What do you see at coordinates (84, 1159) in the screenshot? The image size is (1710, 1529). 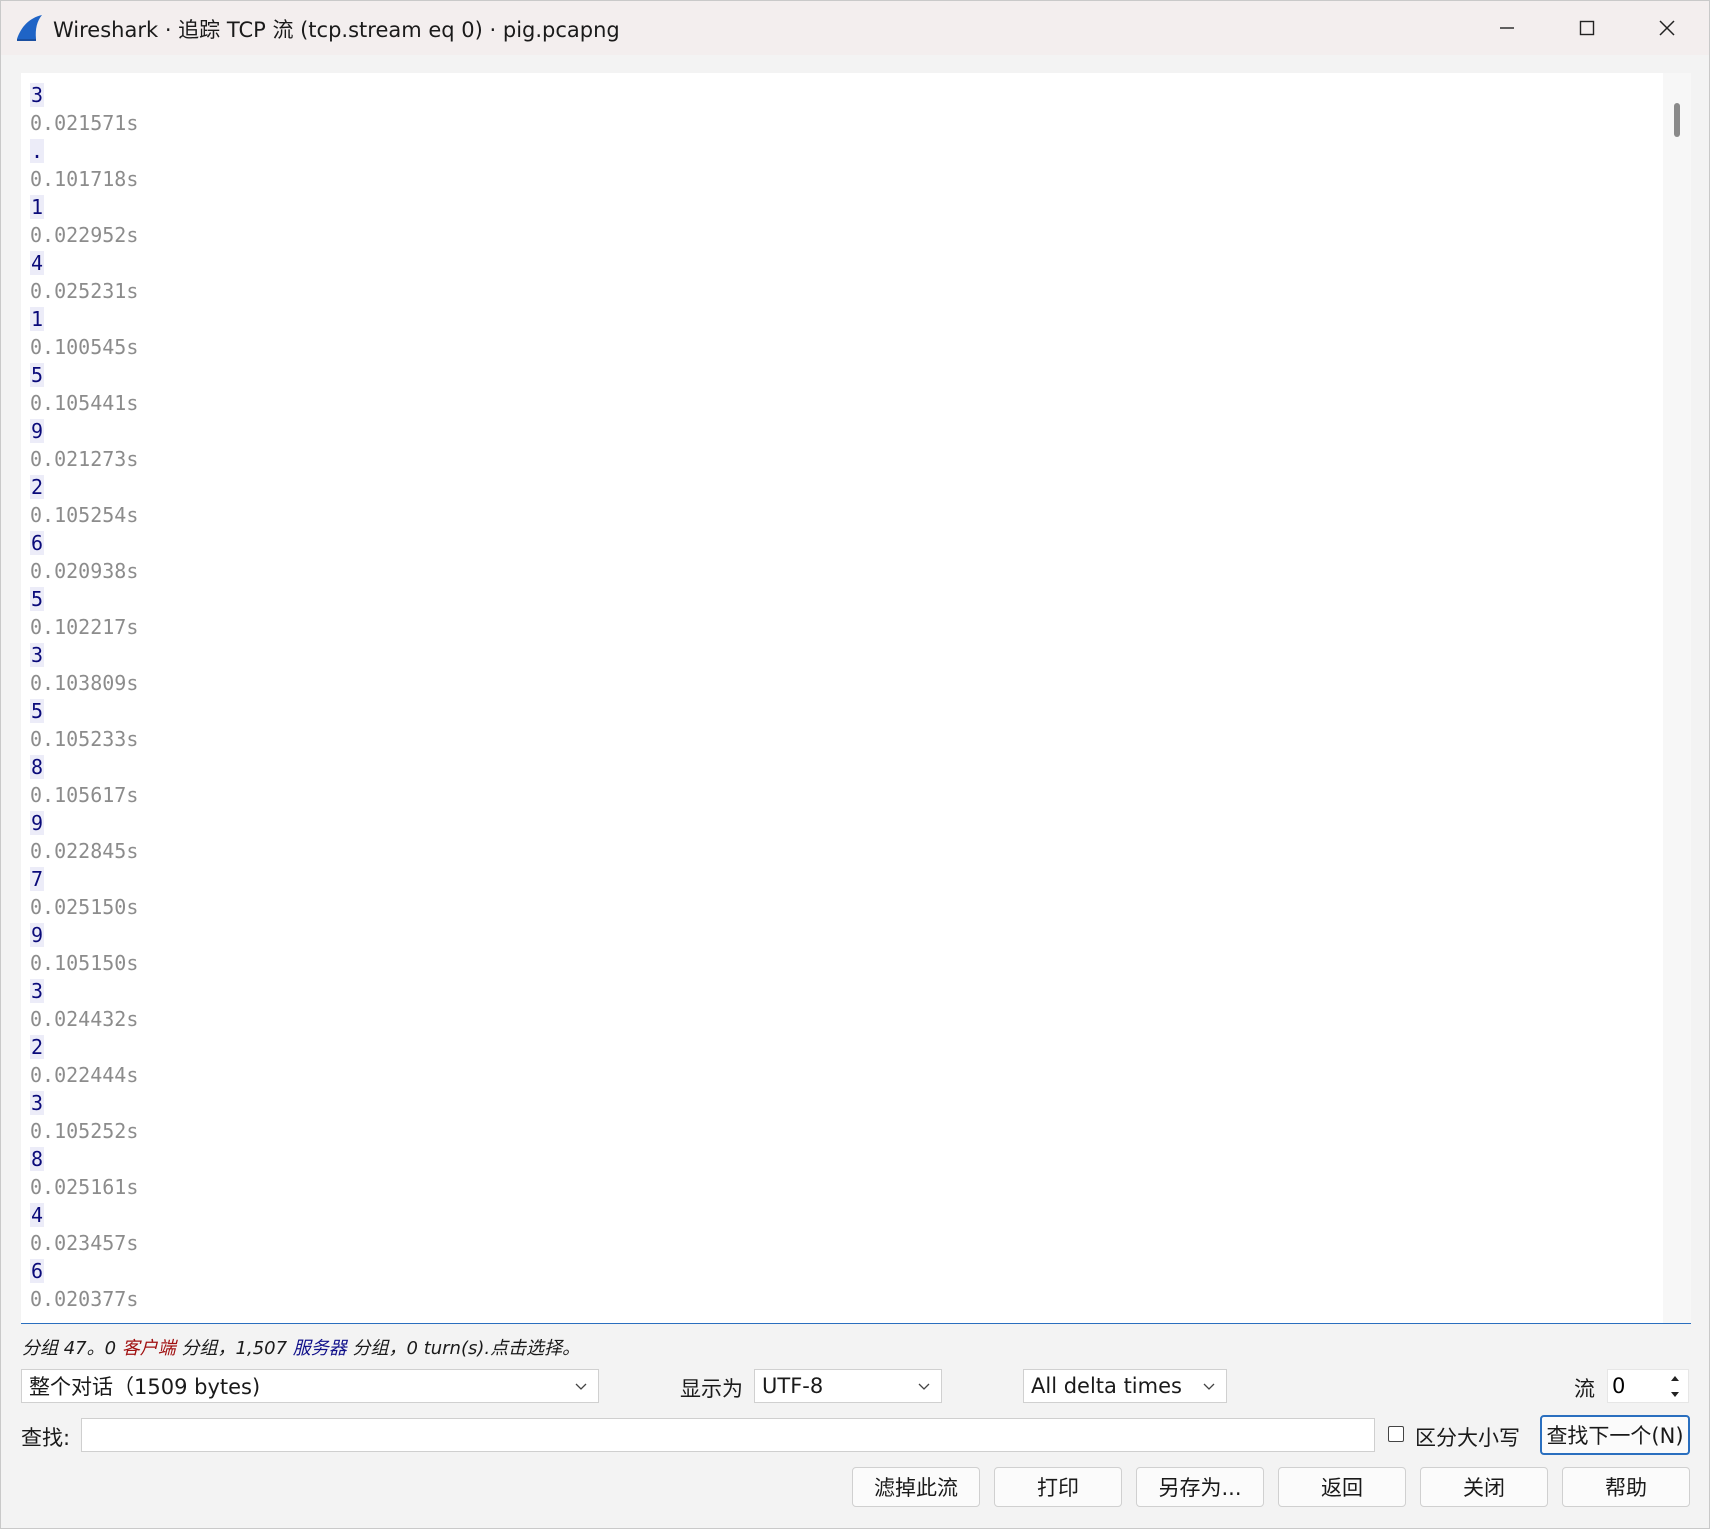 I see `stream-data-line: 8` at bounding box center [84, 1159].